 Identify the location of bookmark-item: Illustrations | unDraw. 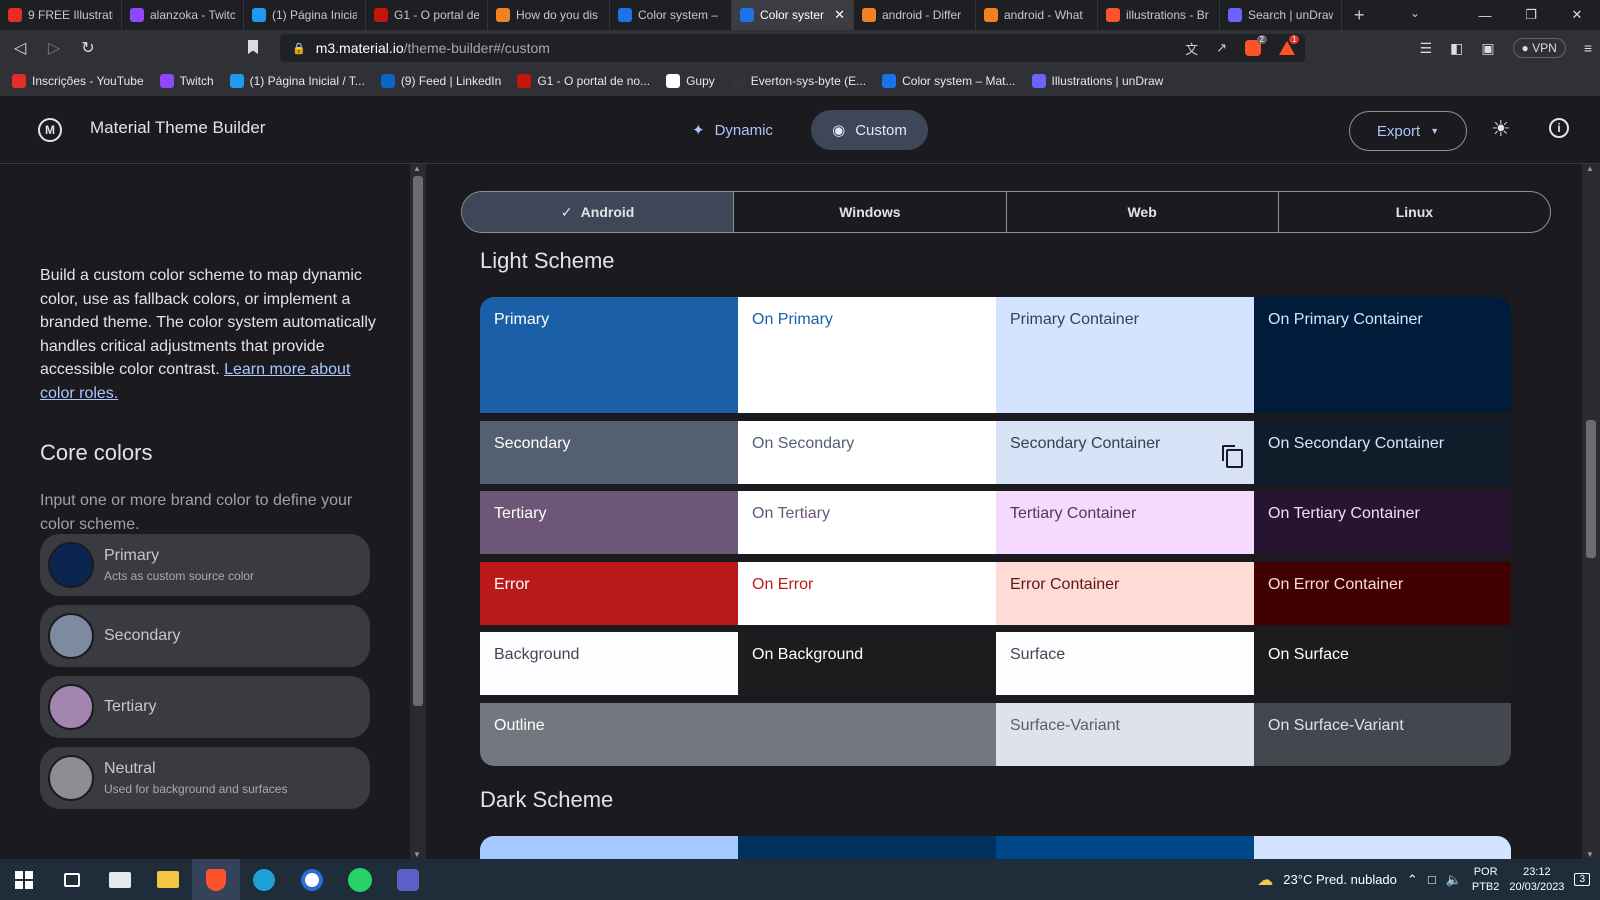
(1097, 81).